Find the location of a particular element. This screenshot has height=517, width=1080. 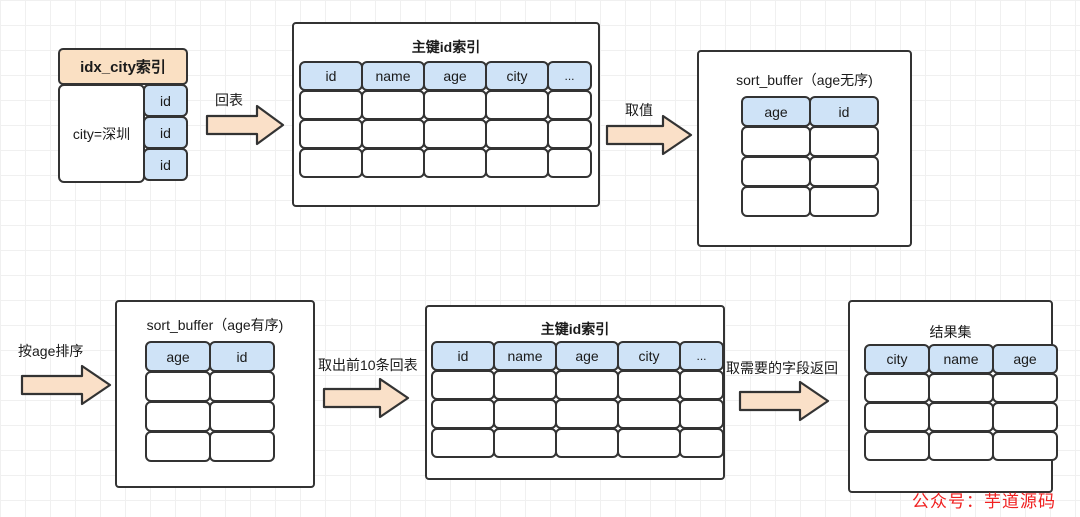

sort-buffer-unsorted-container: sort_buffer（age无序) age id is located at coordinates (804, 148).